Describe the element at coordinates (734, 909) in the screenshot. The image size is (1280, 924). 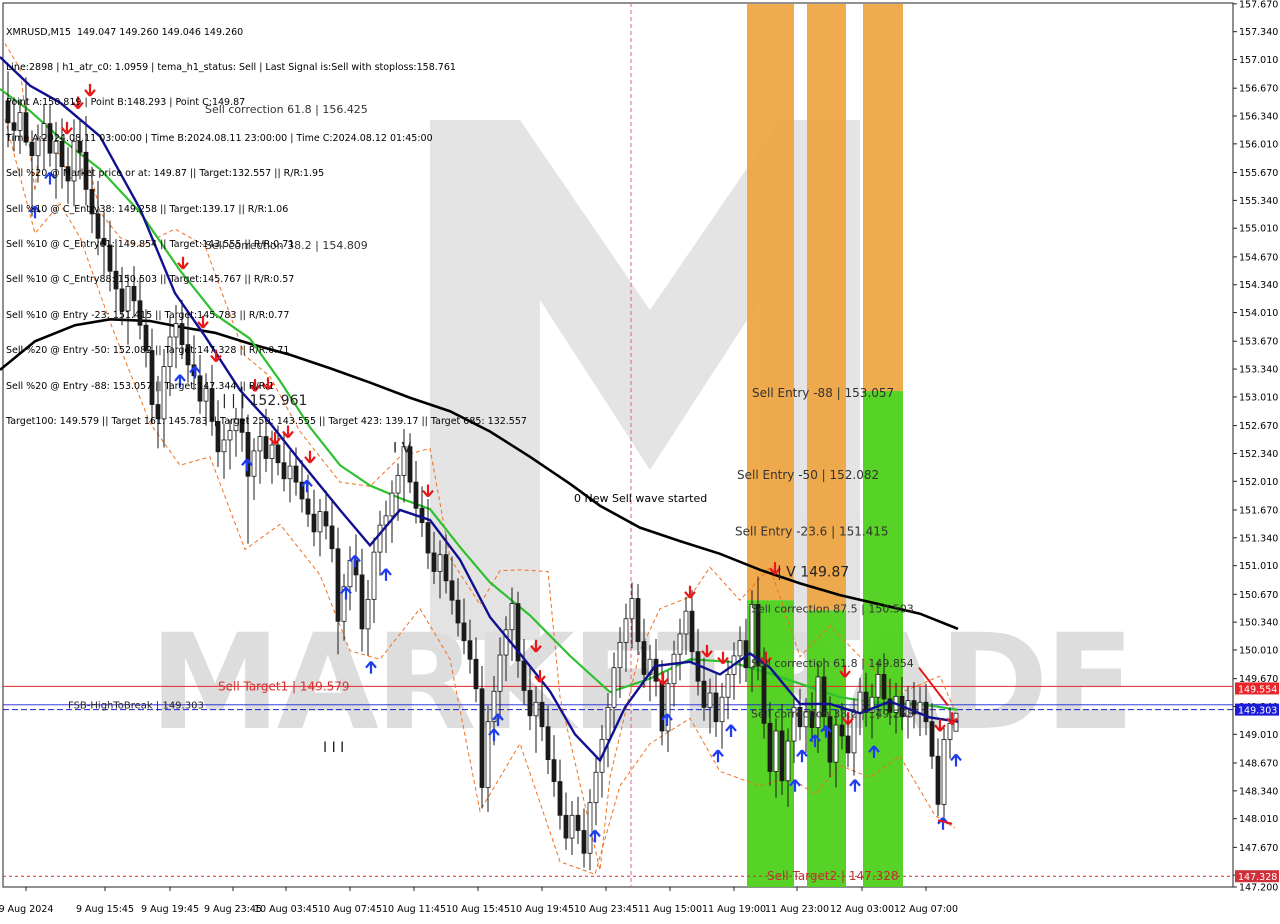
I see `x-tick-label: 11 Aug 19:00` at that location.